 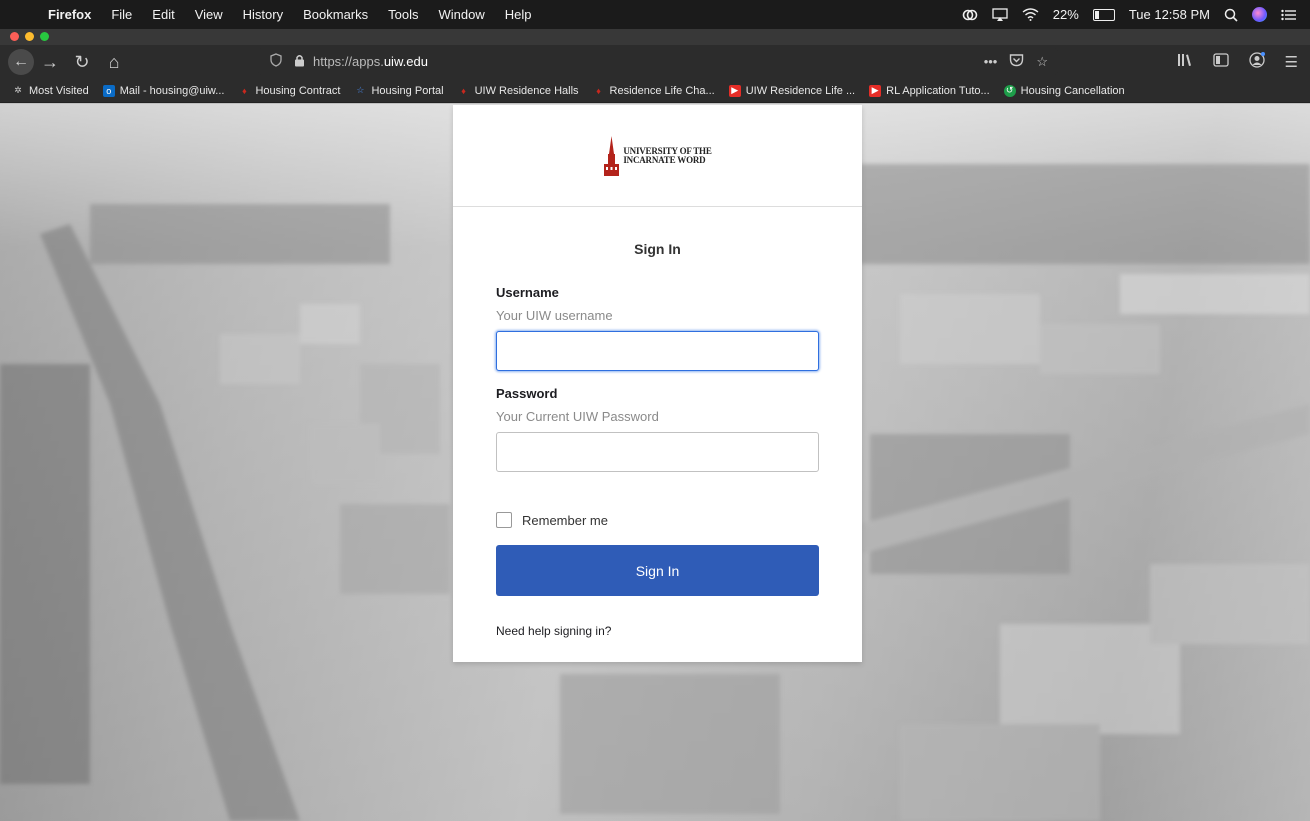 What do you see at coordinates (658, 61) in the screenshot?
I see `url-bar: https://apps.uiw.edu ••• ☆` at bounding box center [658, 61].